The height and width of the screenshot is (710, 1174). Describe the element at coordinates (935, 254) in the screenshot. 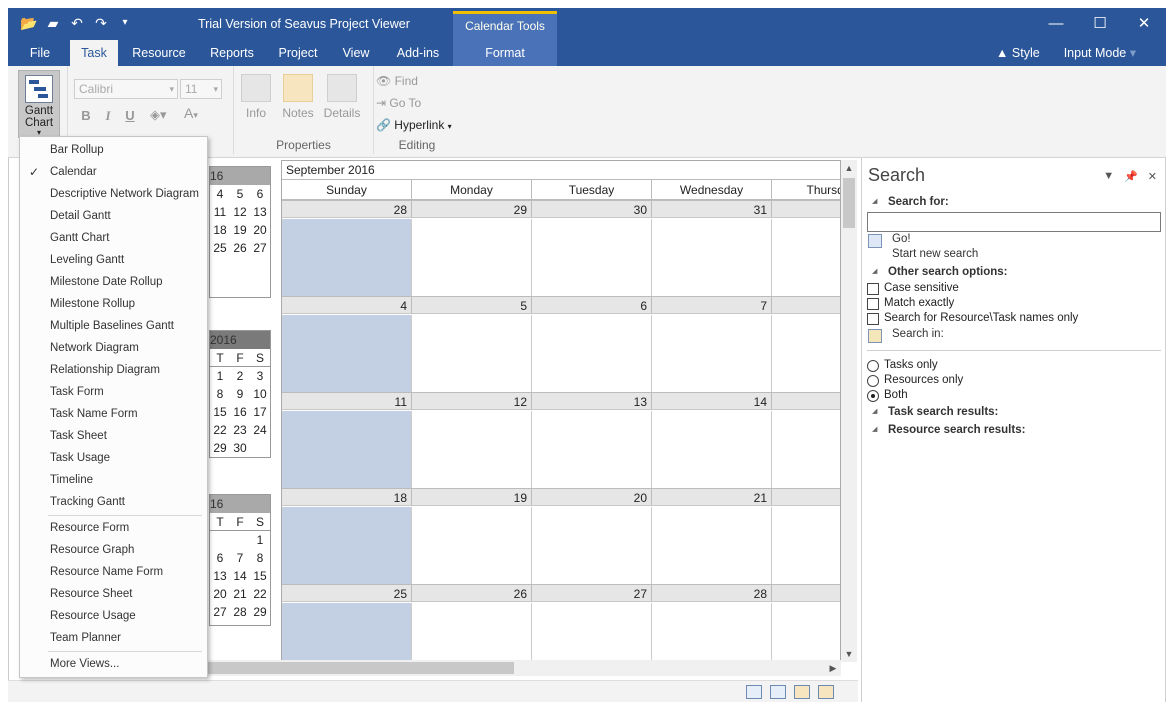

I see `start-new-search-link: Start new search` at that location.